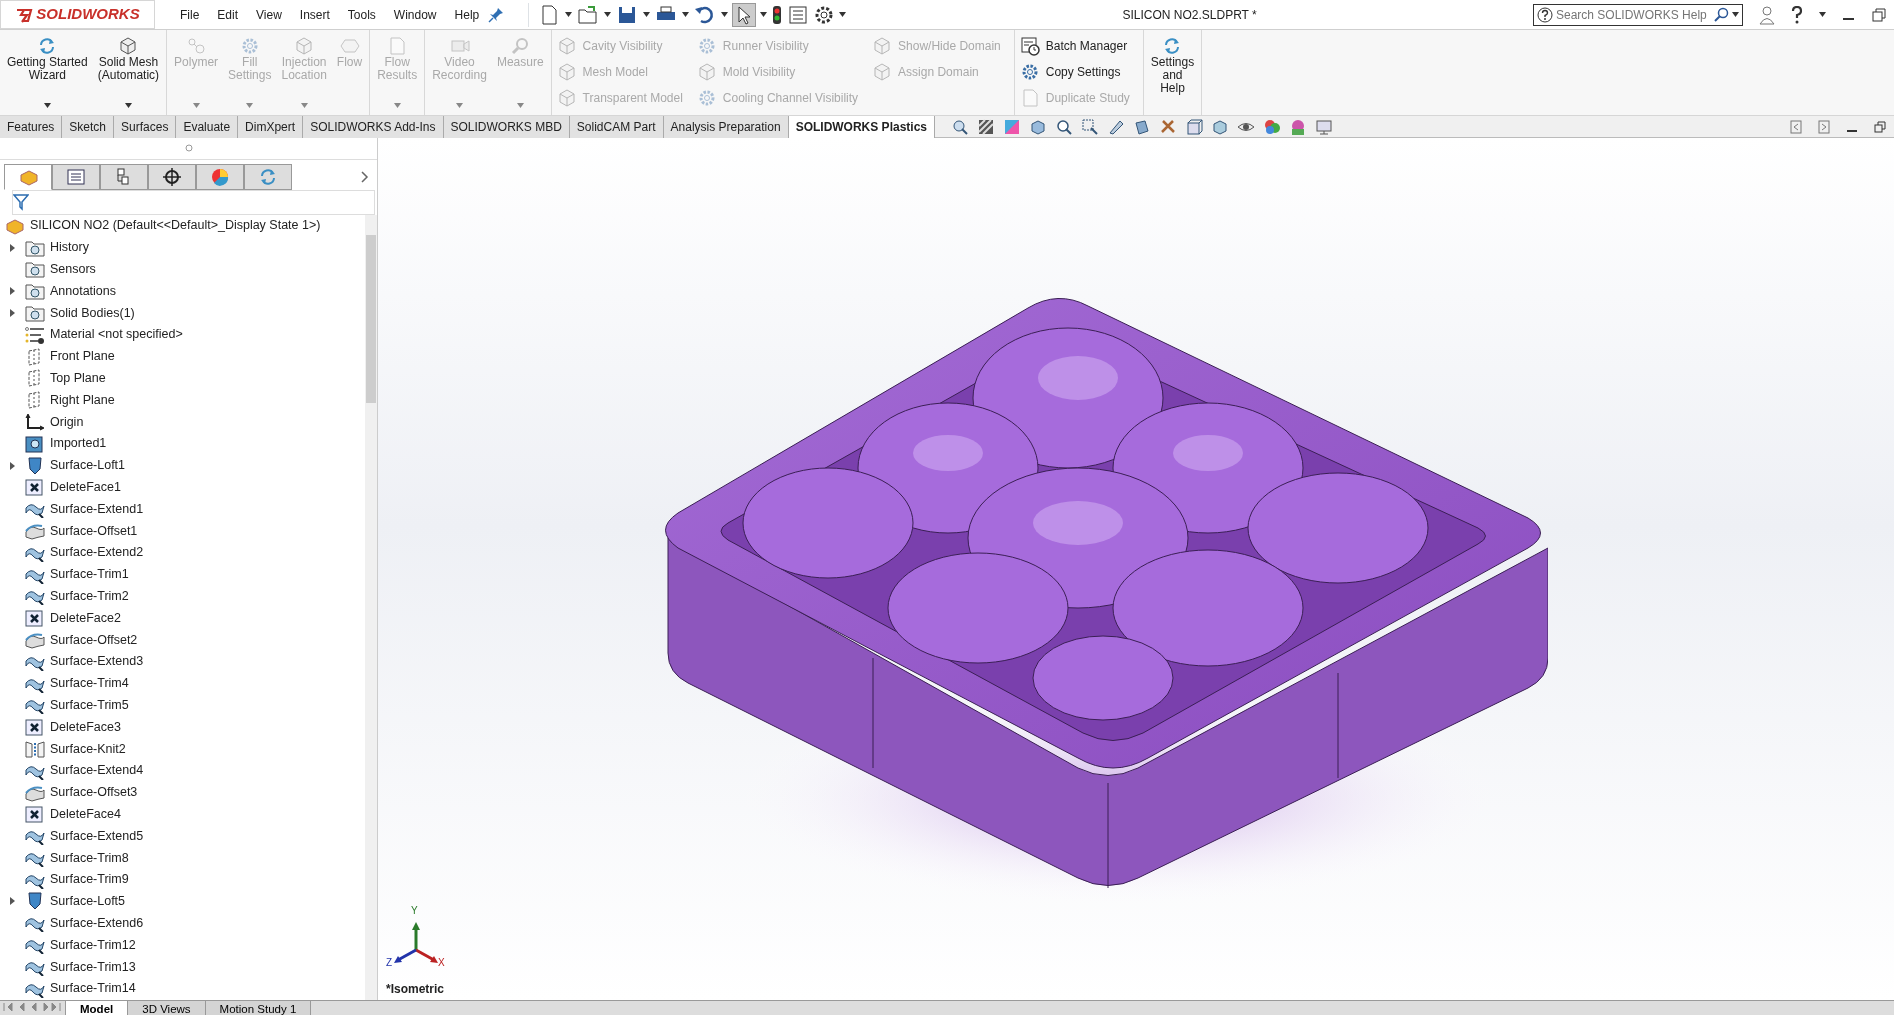  I want to click on command-tab: Evaluate, so click(207, 126).